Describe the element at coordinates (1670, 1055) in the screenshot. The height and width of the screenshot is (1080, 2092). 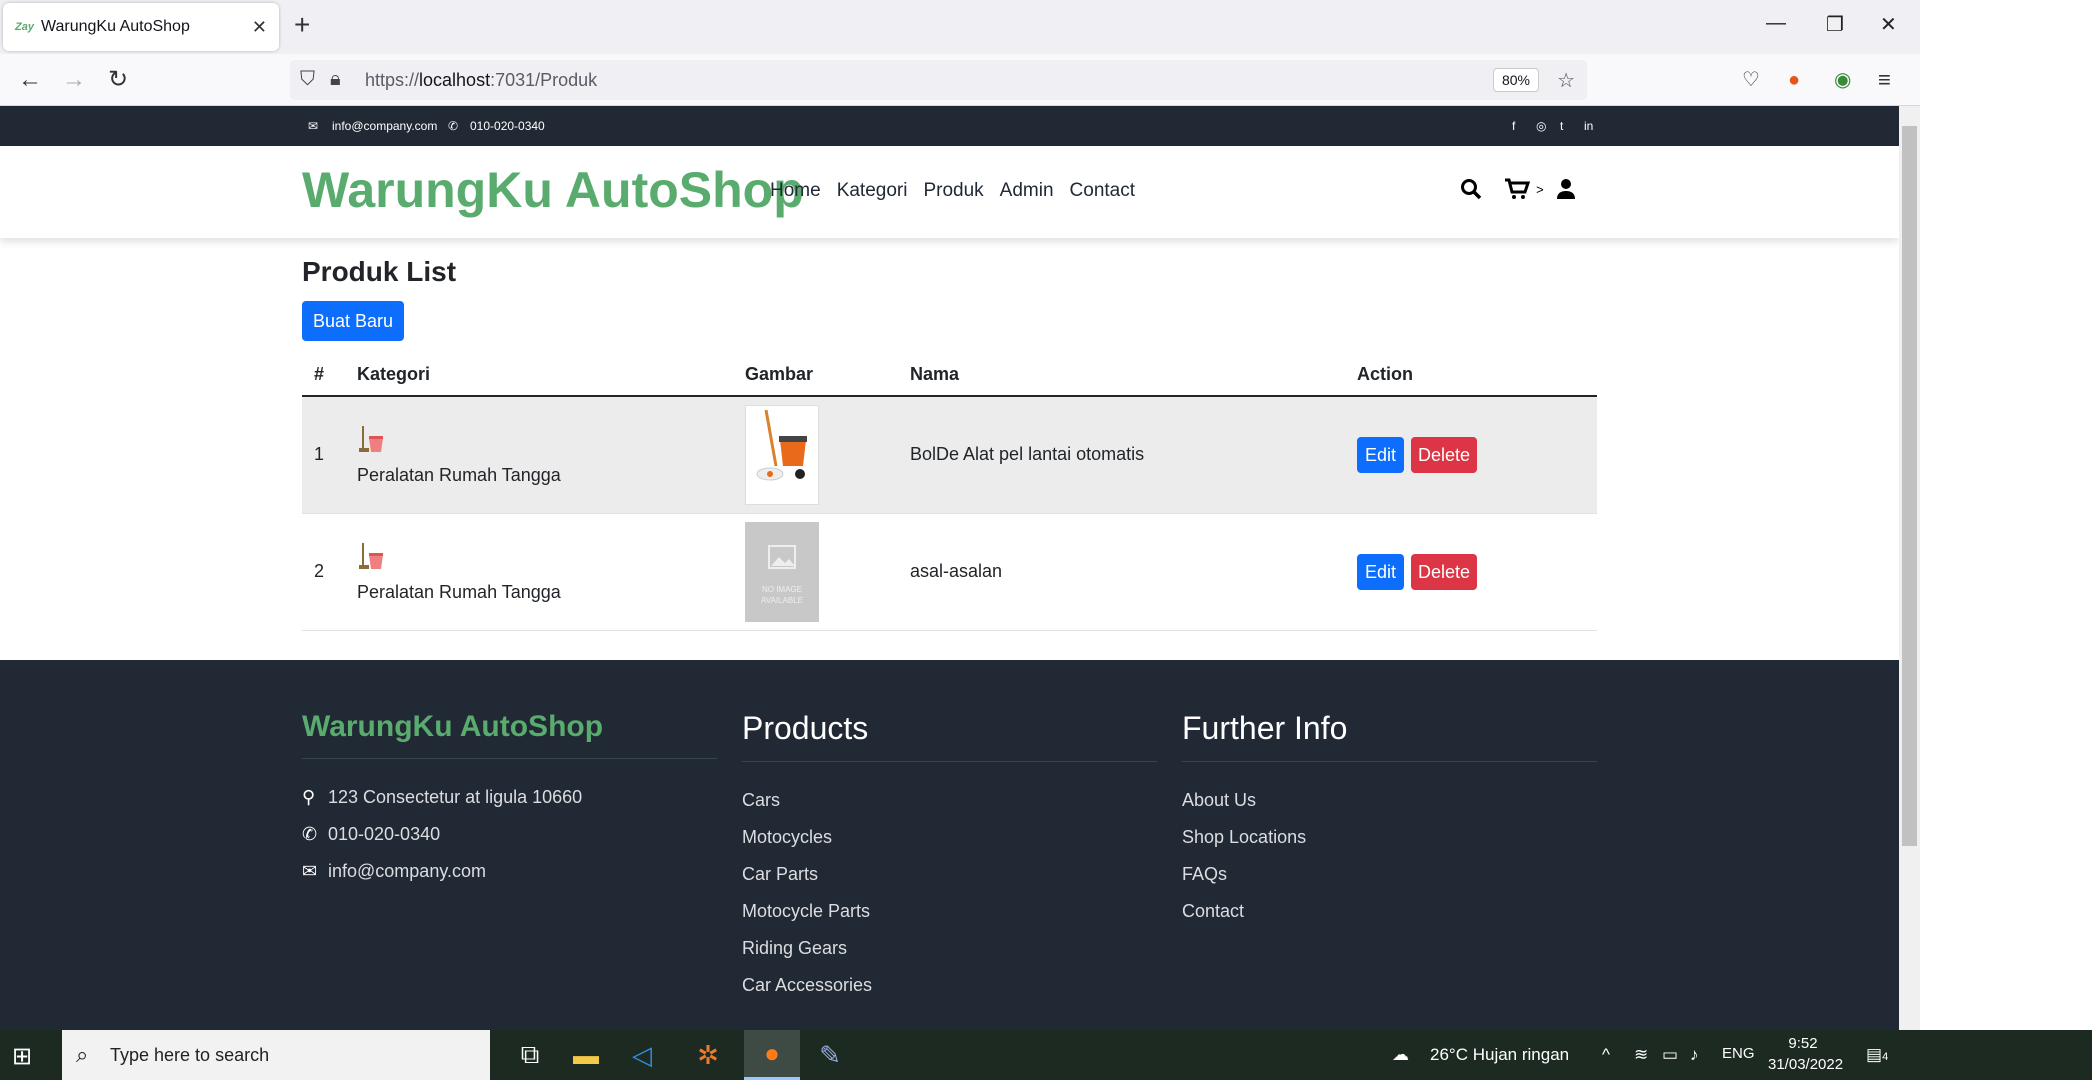
I see `battery-icon: ▭` at that location.